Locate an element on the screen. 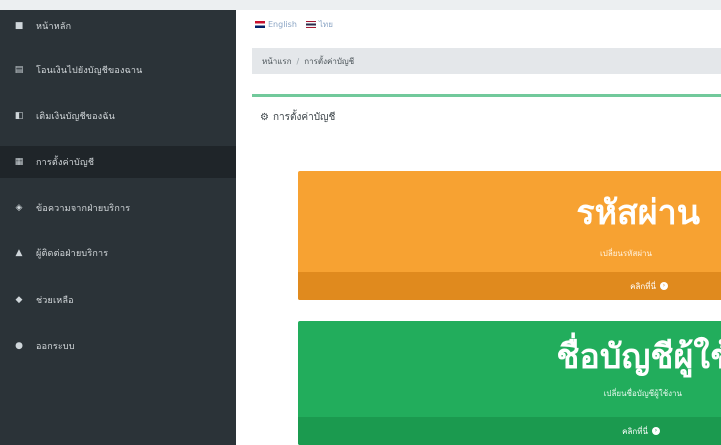 This screenshot has height=445, width=721. sidebar-item-topup: ◧ เติมเงินบัญชีของฉัน is located at coordinates (118, 116).